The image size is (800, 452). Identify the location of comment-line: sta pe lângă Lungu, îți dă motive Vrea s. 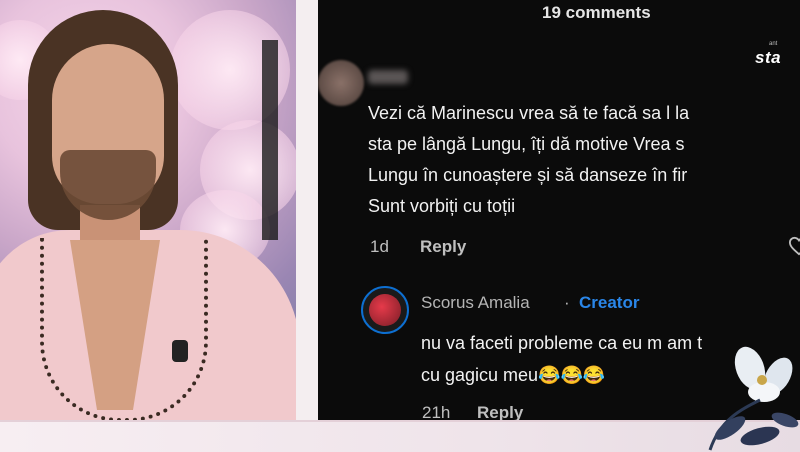
(526, 144).